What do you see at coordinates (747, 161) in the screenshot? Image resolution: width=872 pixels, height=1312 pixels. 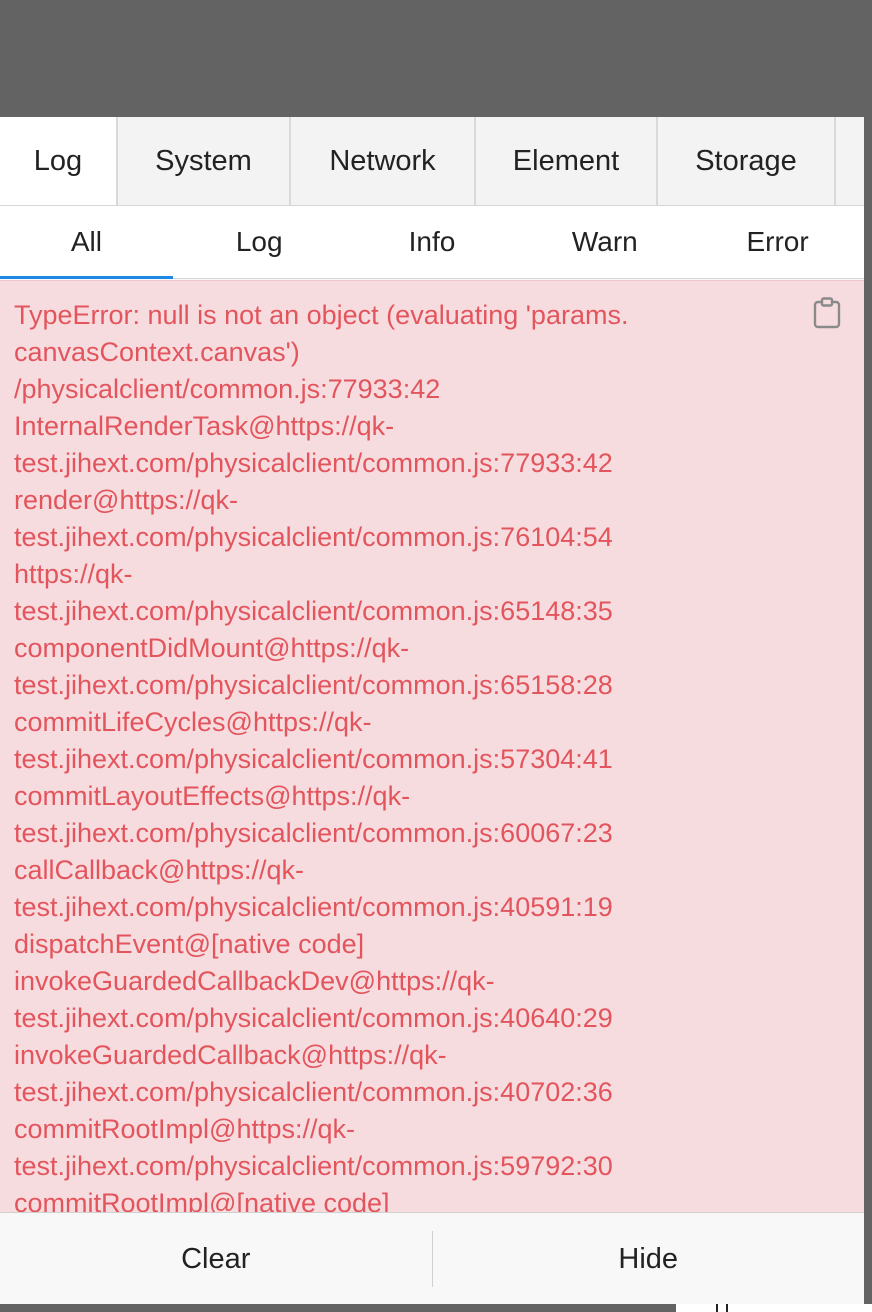 I see `tab-storage: Storage` at bounding box center [747, 161].